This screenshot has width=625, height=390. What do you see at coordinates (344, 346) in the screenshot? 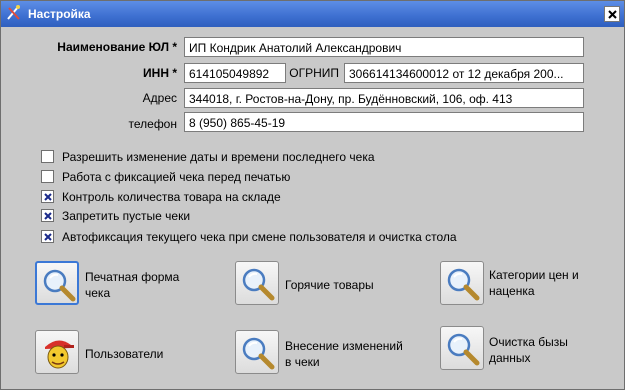
I see `tile-label-line1: Внесение изменений` at bounding box center [344, 346].